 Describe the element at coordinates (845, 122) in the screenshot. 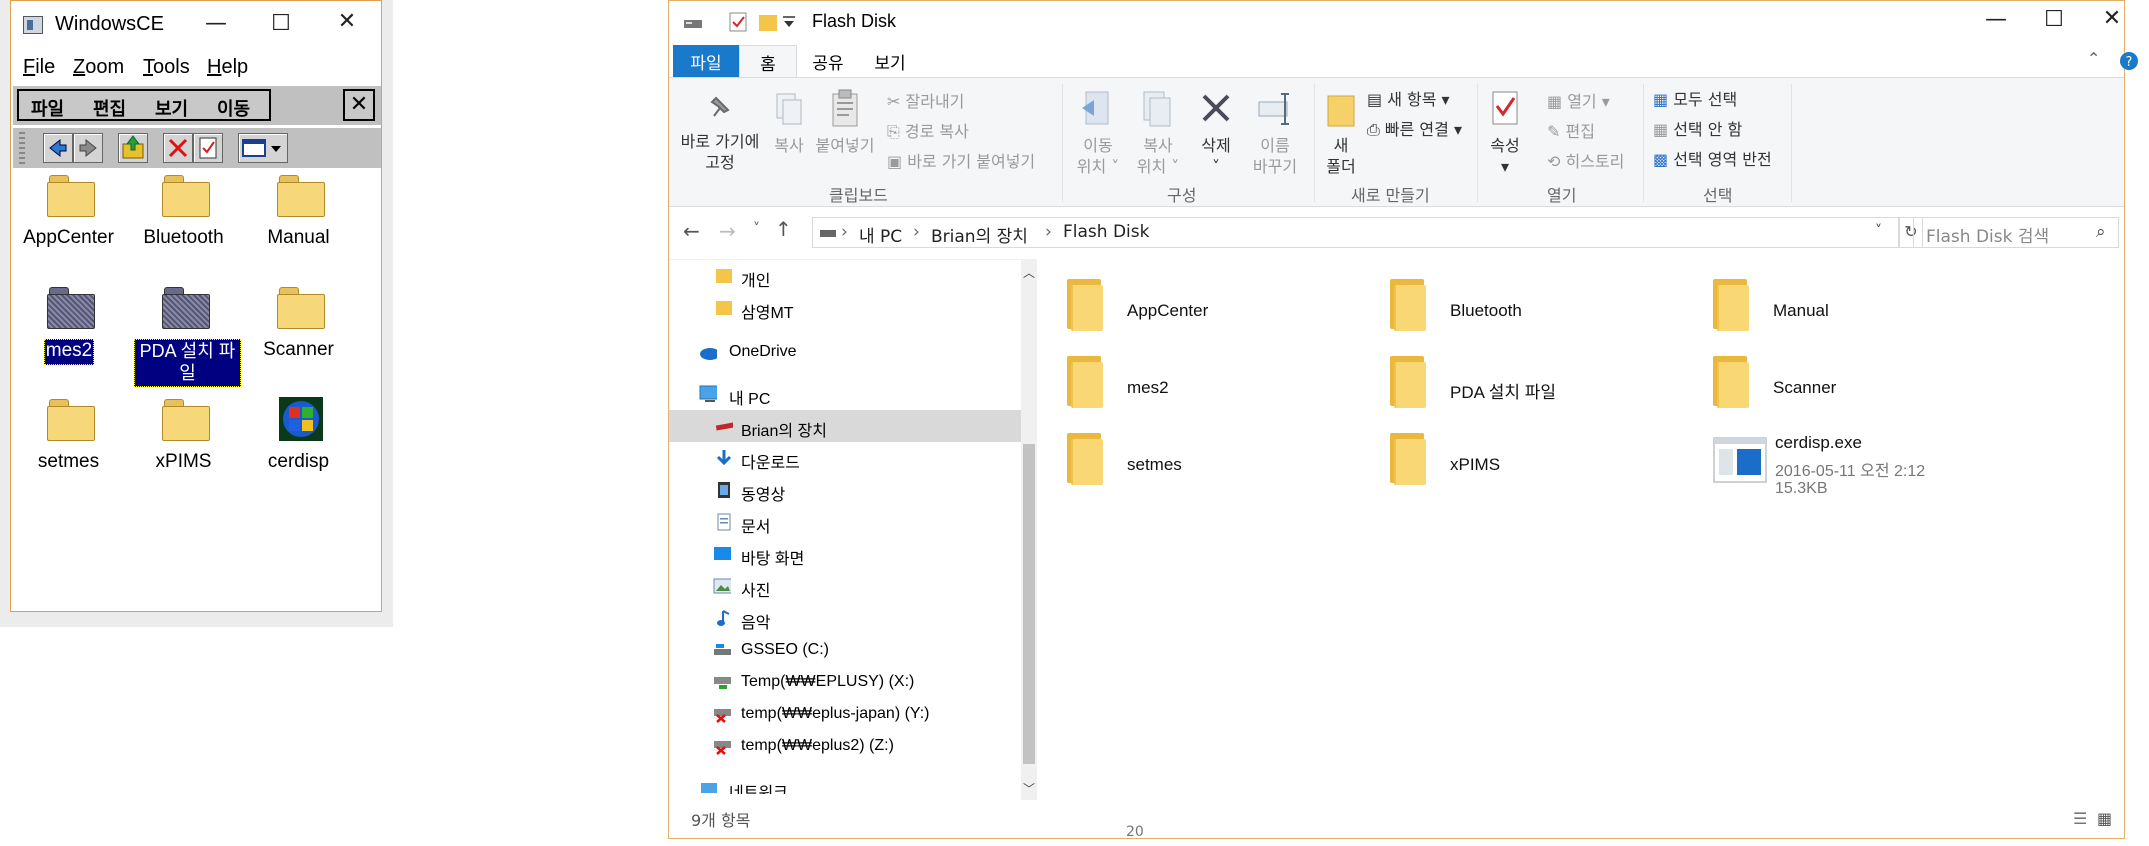

I see `paste-button: 붙여넣기` at that location.